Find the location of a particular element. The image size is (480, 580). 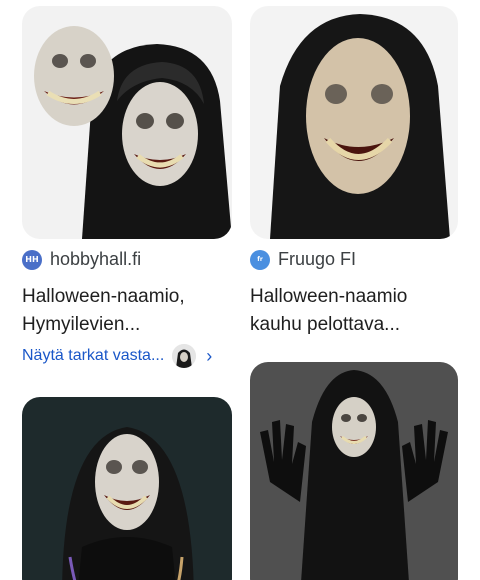

result-source-1: HH hobbyhall.fi is located at coordinates (81, 259).